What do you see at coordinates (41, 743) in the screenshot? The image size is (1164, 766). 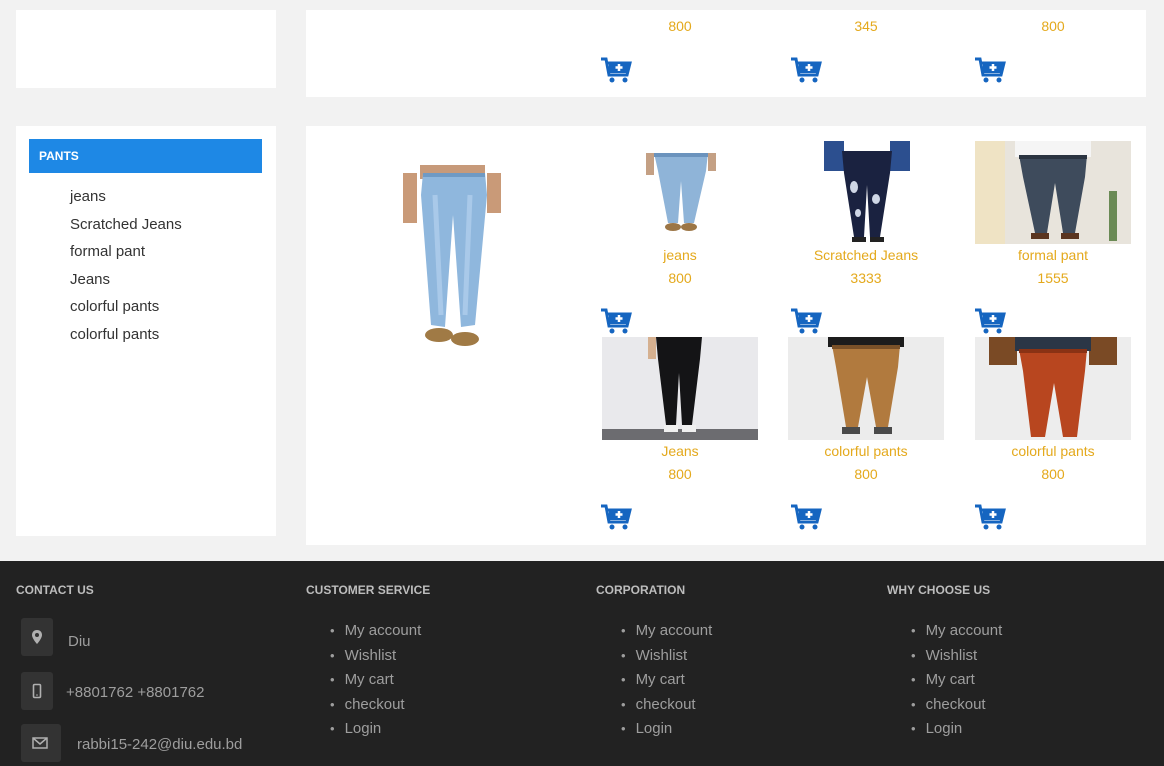 I see `envelope-icon` at bounding box center [41, 743].